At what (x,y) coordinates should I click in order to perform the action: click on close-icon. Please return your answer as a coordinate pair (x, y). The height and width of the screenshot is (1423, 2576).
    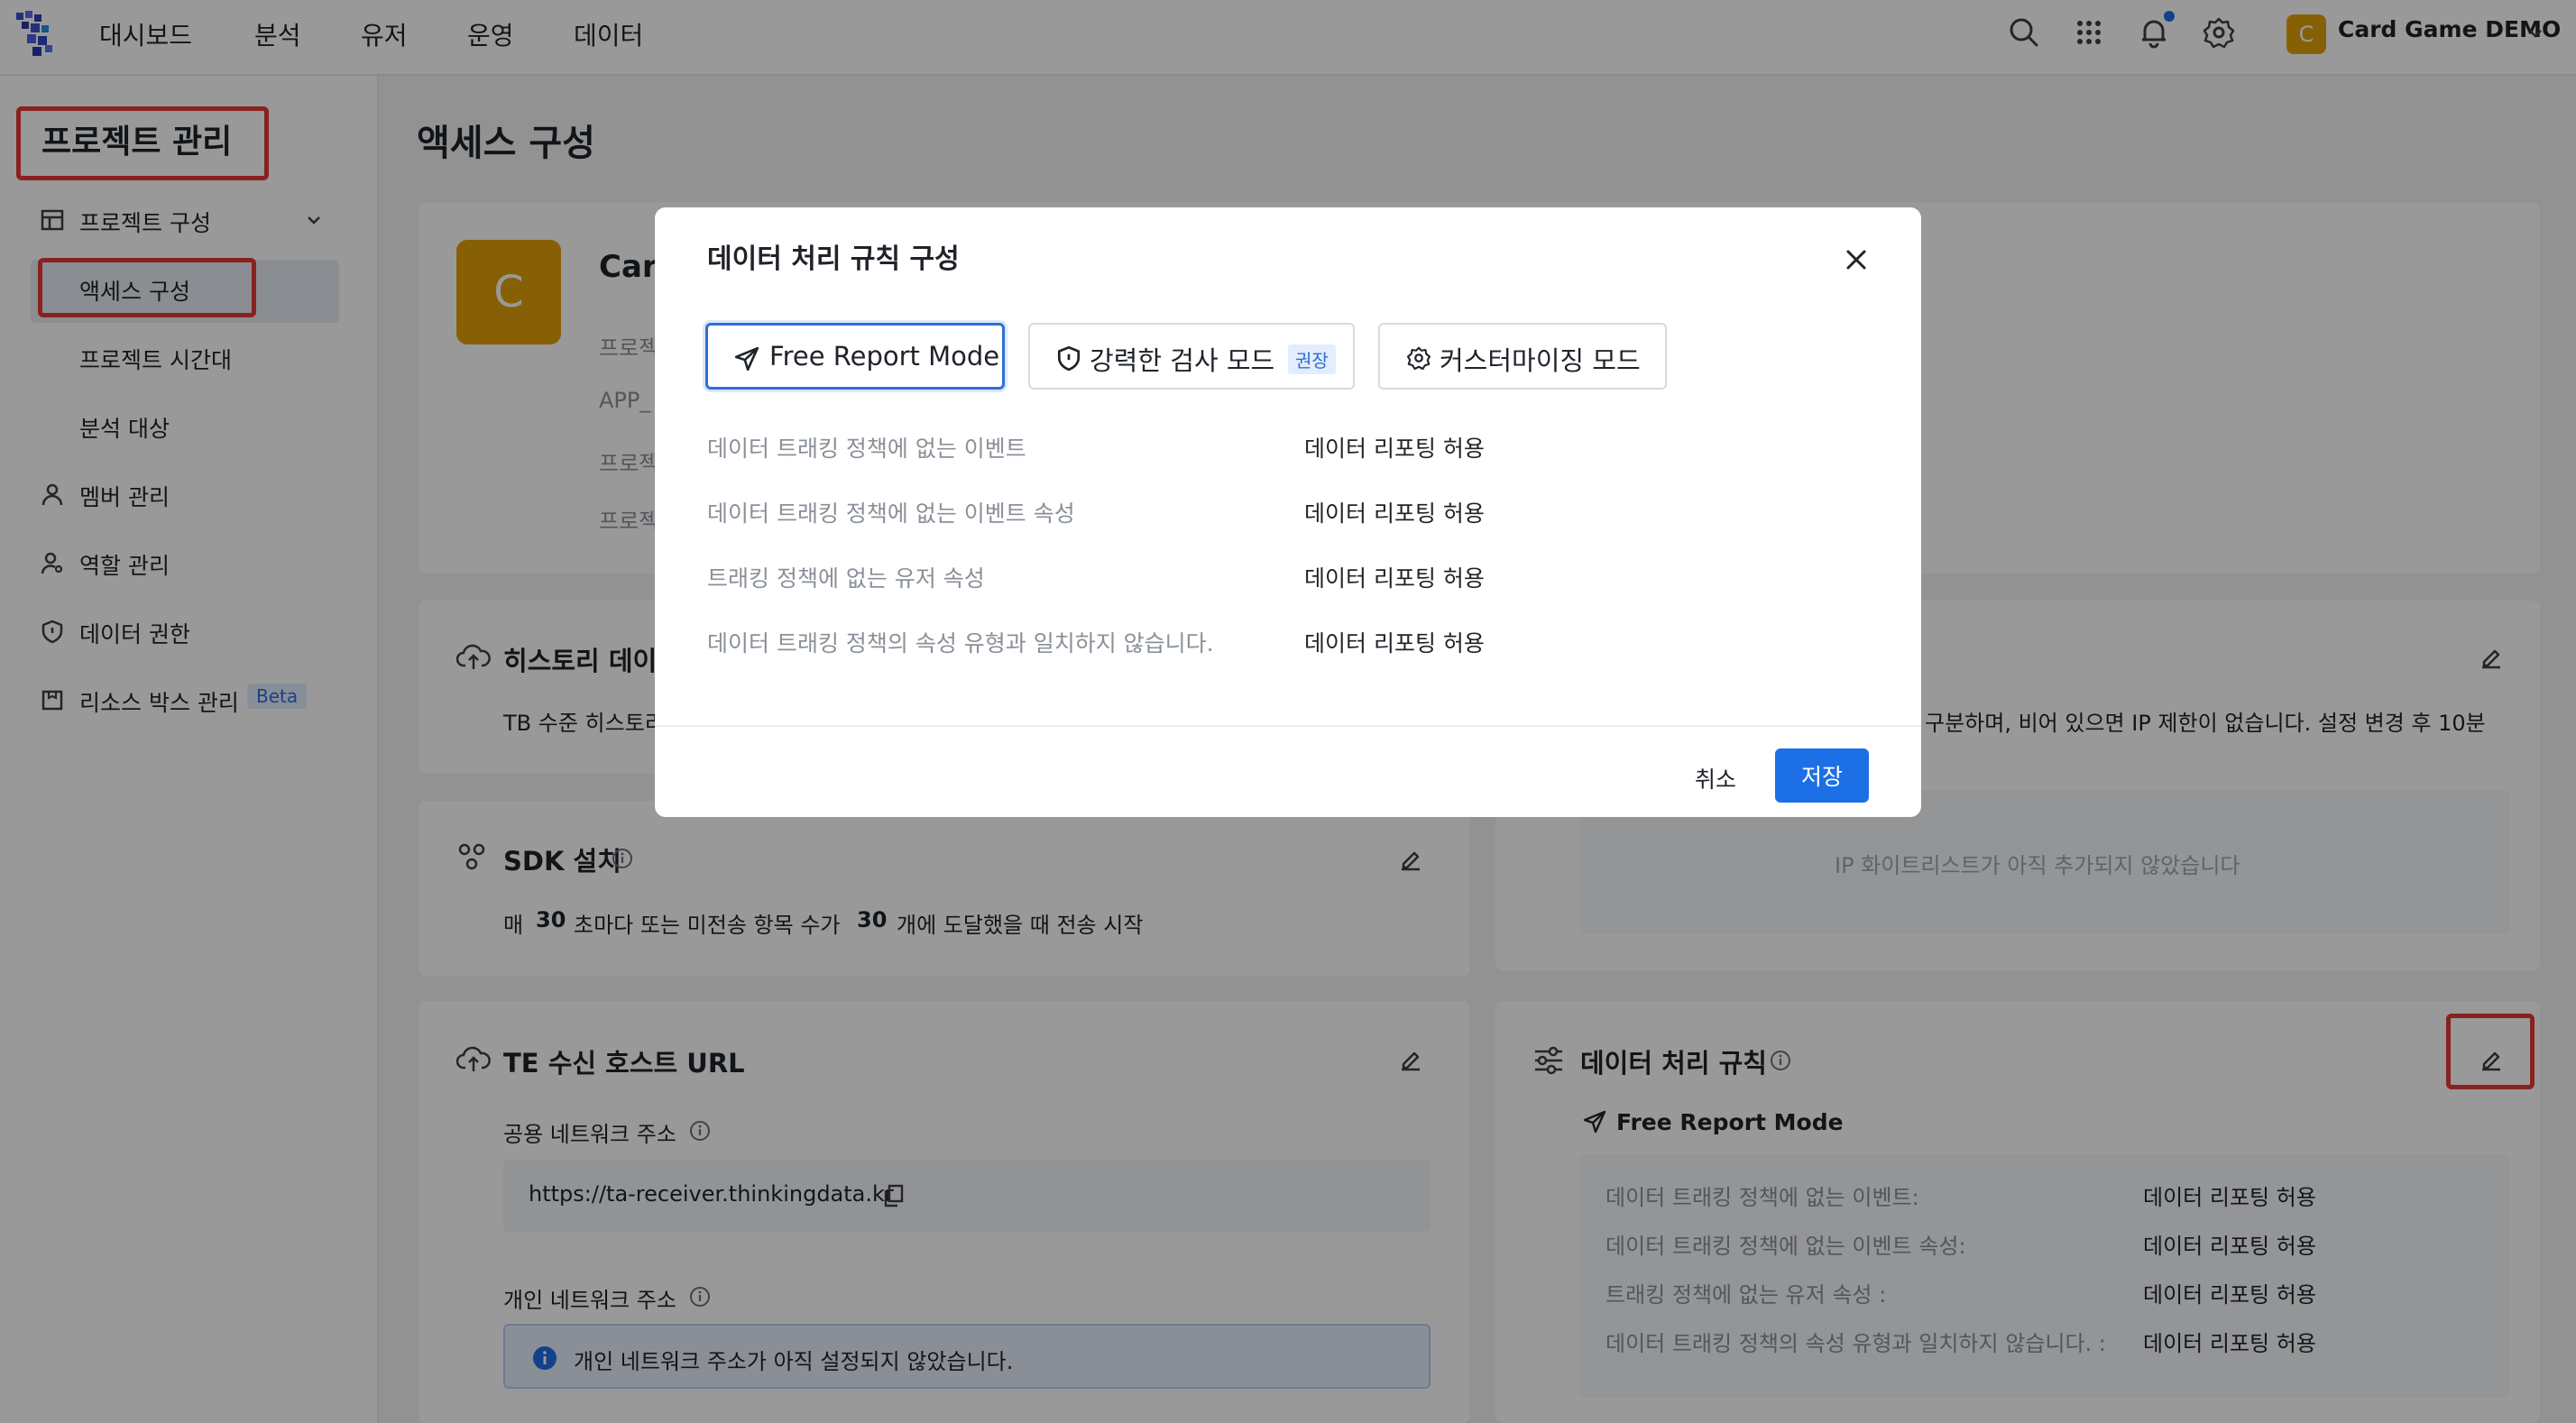
    Looking at the image, I should click on (1856, 259).